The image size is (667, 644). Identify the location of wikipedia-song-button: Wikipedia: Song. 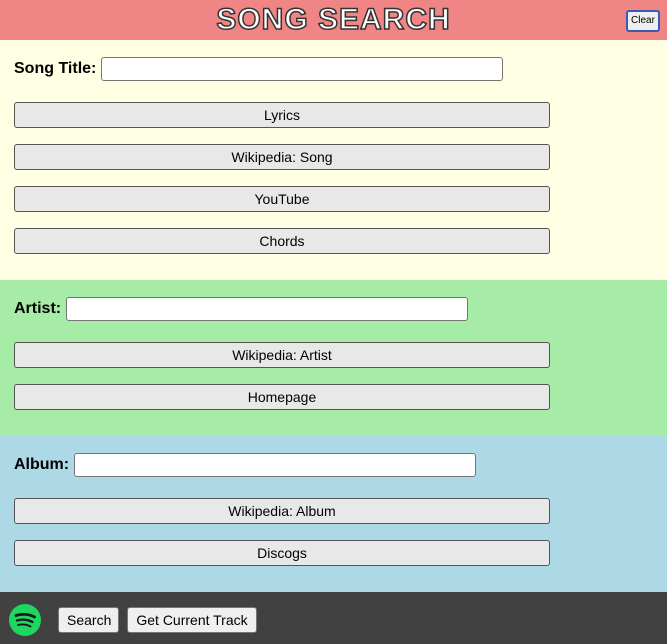
(282, 157).